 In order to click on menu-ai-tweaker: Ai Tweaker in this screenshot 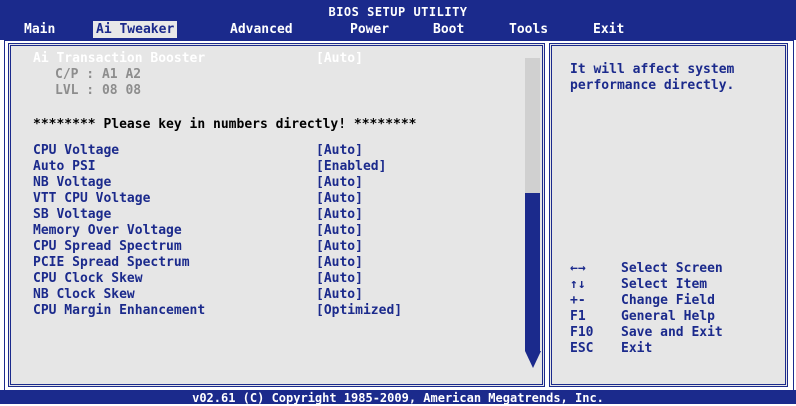, I will do `click(135, 29)`.